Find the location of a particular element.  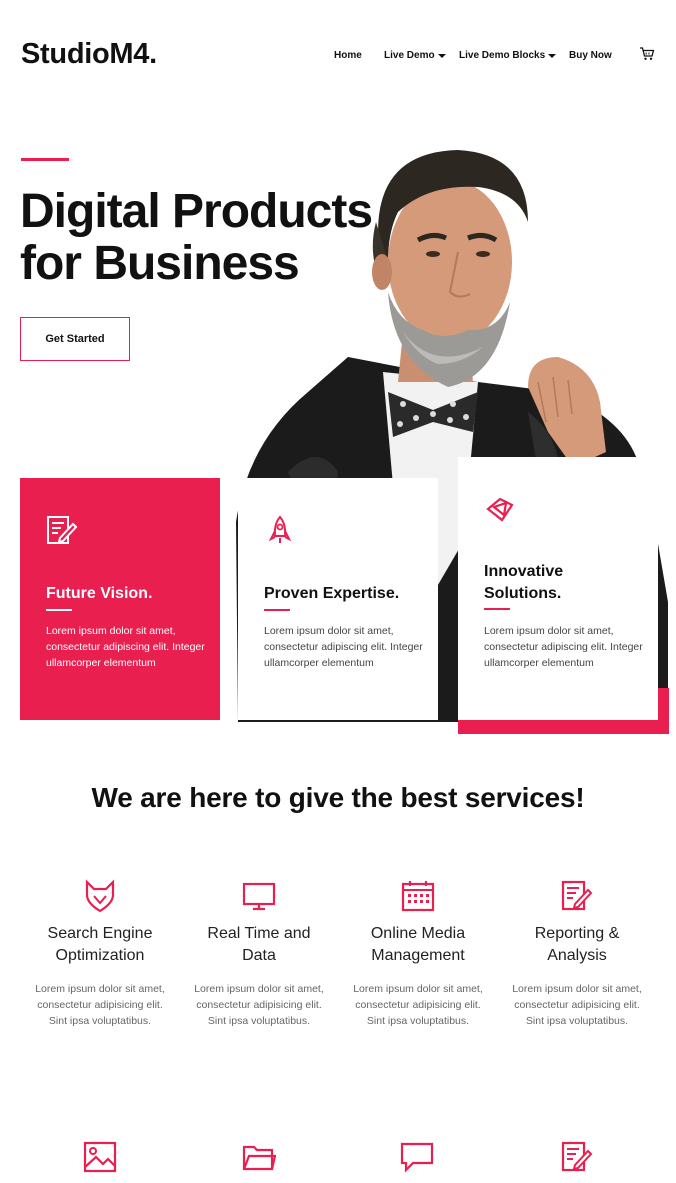

fox-icon is located at coordinates (100, 896).